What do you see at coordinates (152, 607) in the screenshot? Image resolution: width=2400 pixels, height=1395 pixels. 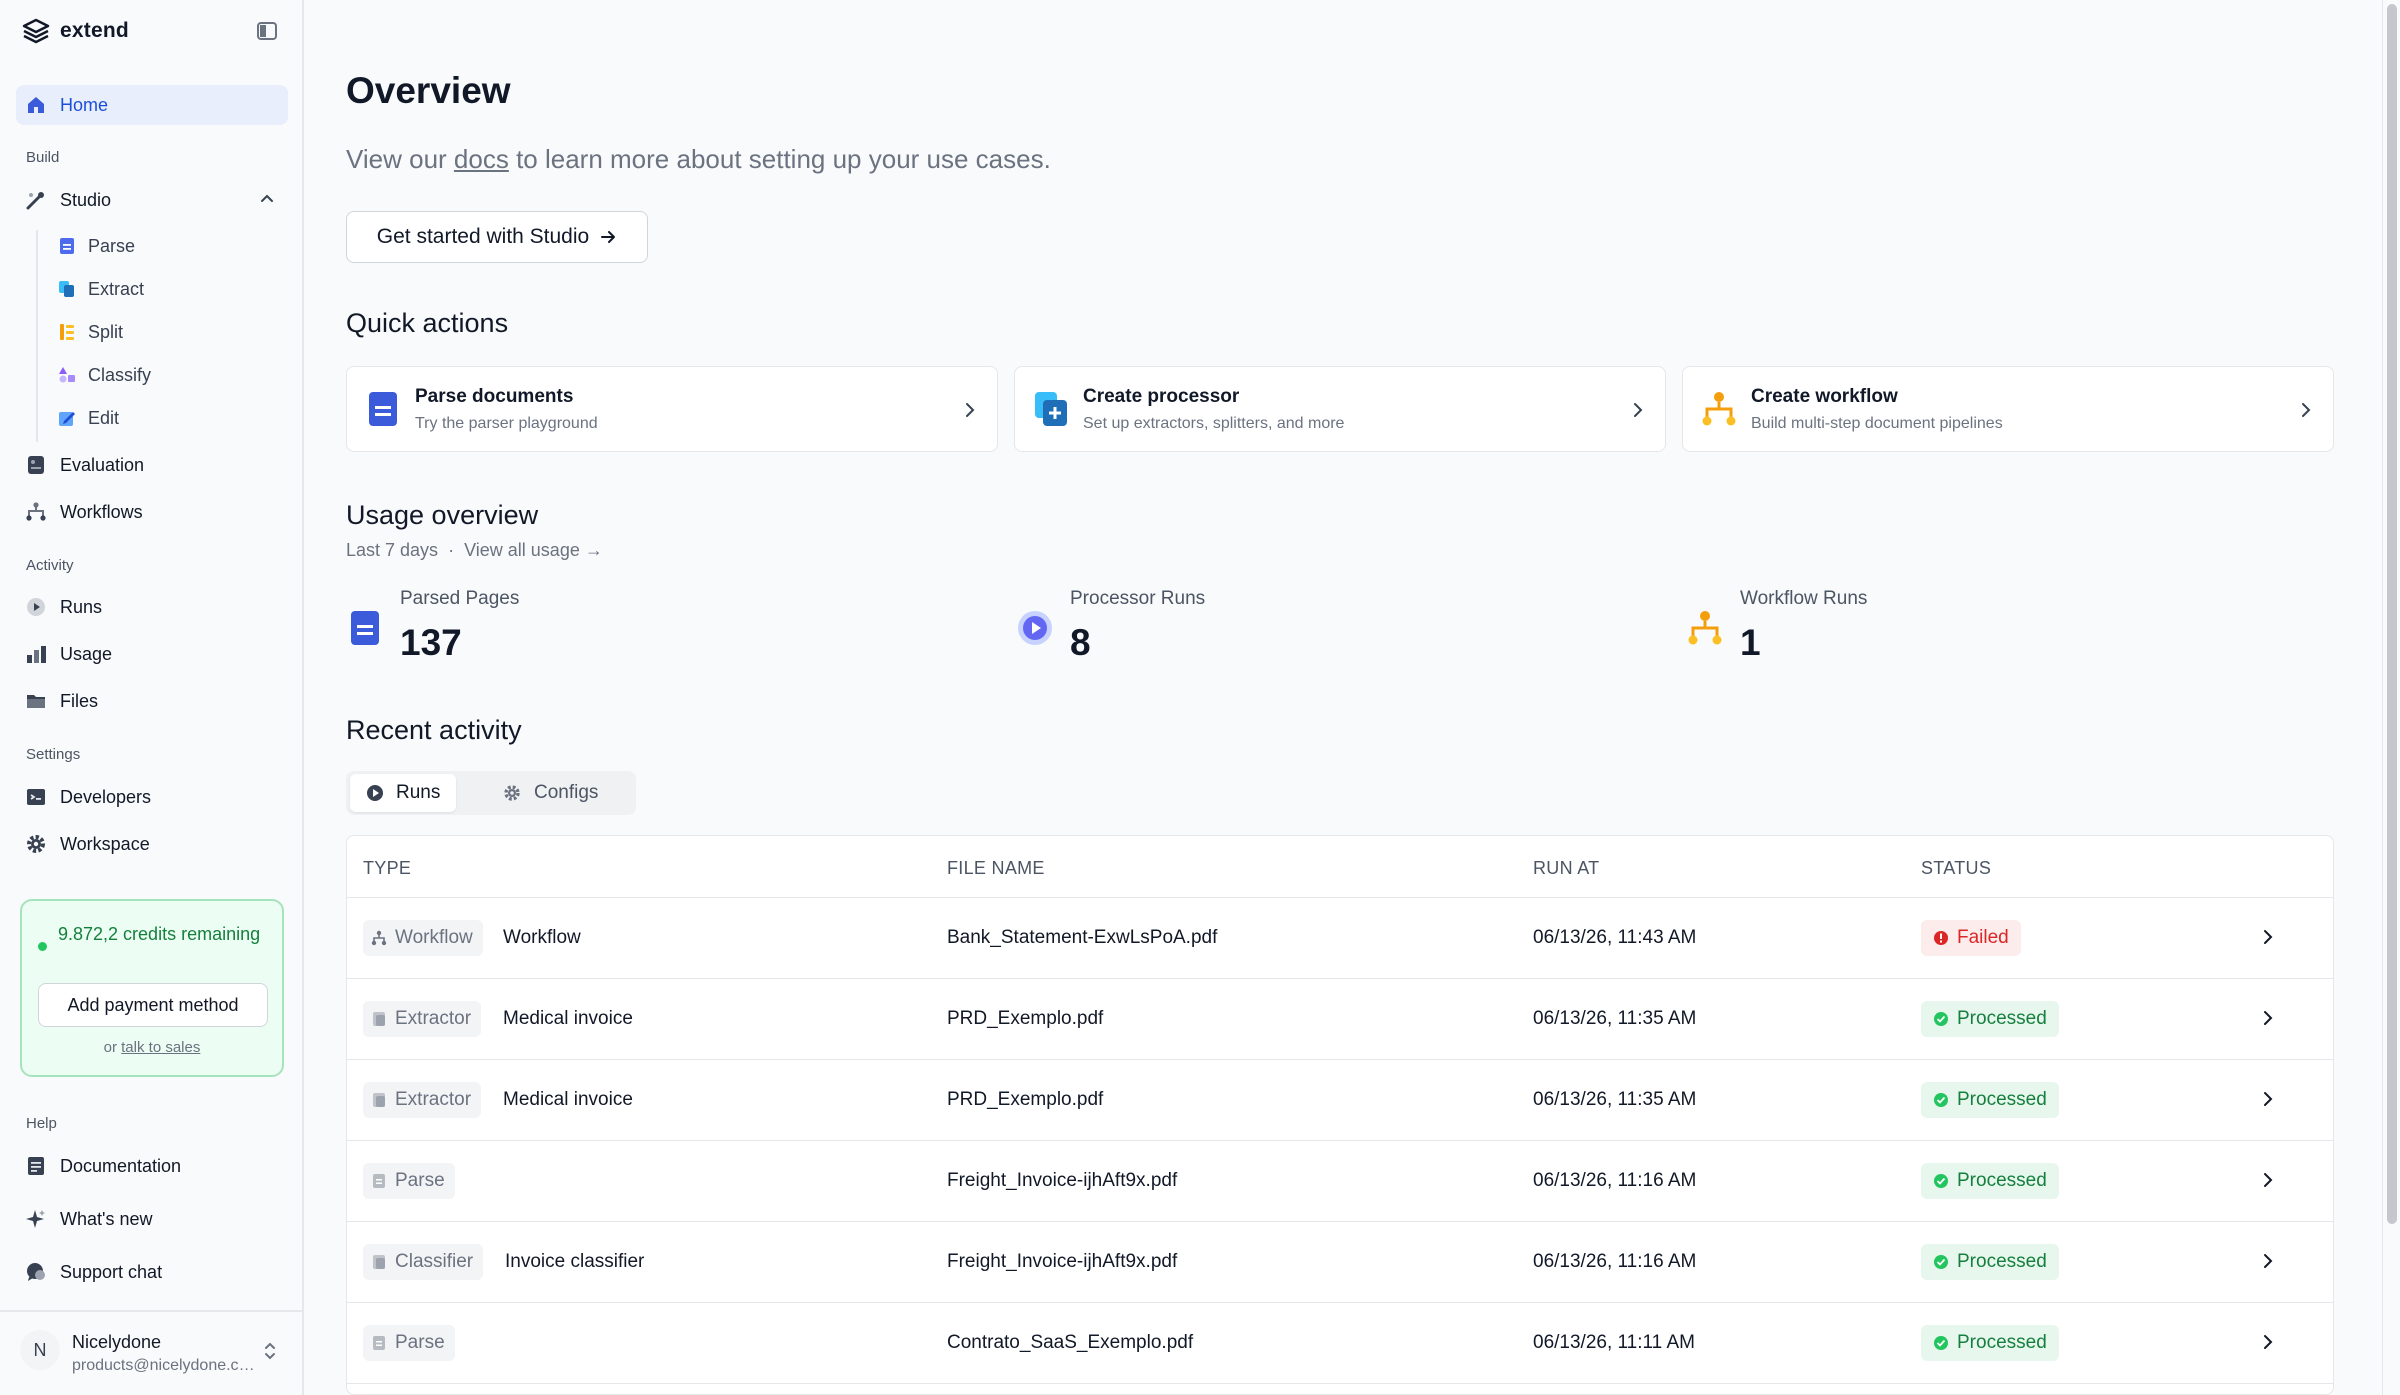 I see `nav-runs: Runs` at bounding box center [152, 607].